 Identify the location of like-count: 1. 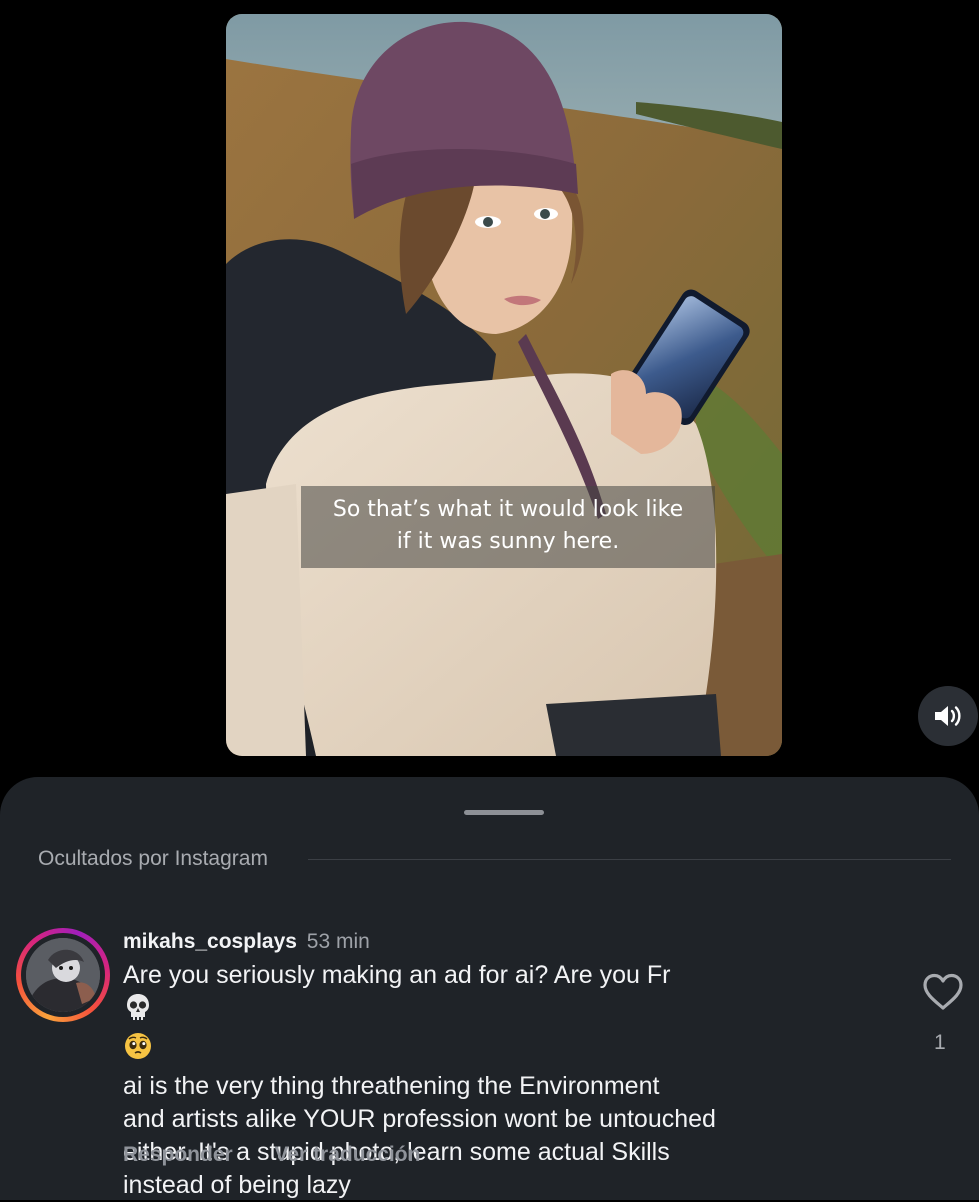
(940, 1042).